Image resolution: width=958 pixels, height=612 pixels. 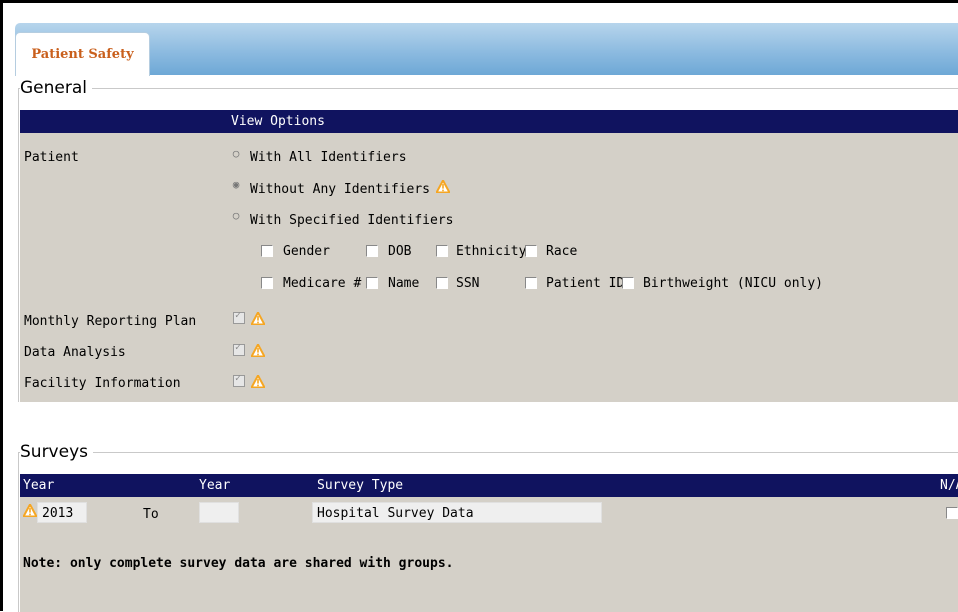 I want to click on view-options-label: View Options, so click(x=278, y=121).